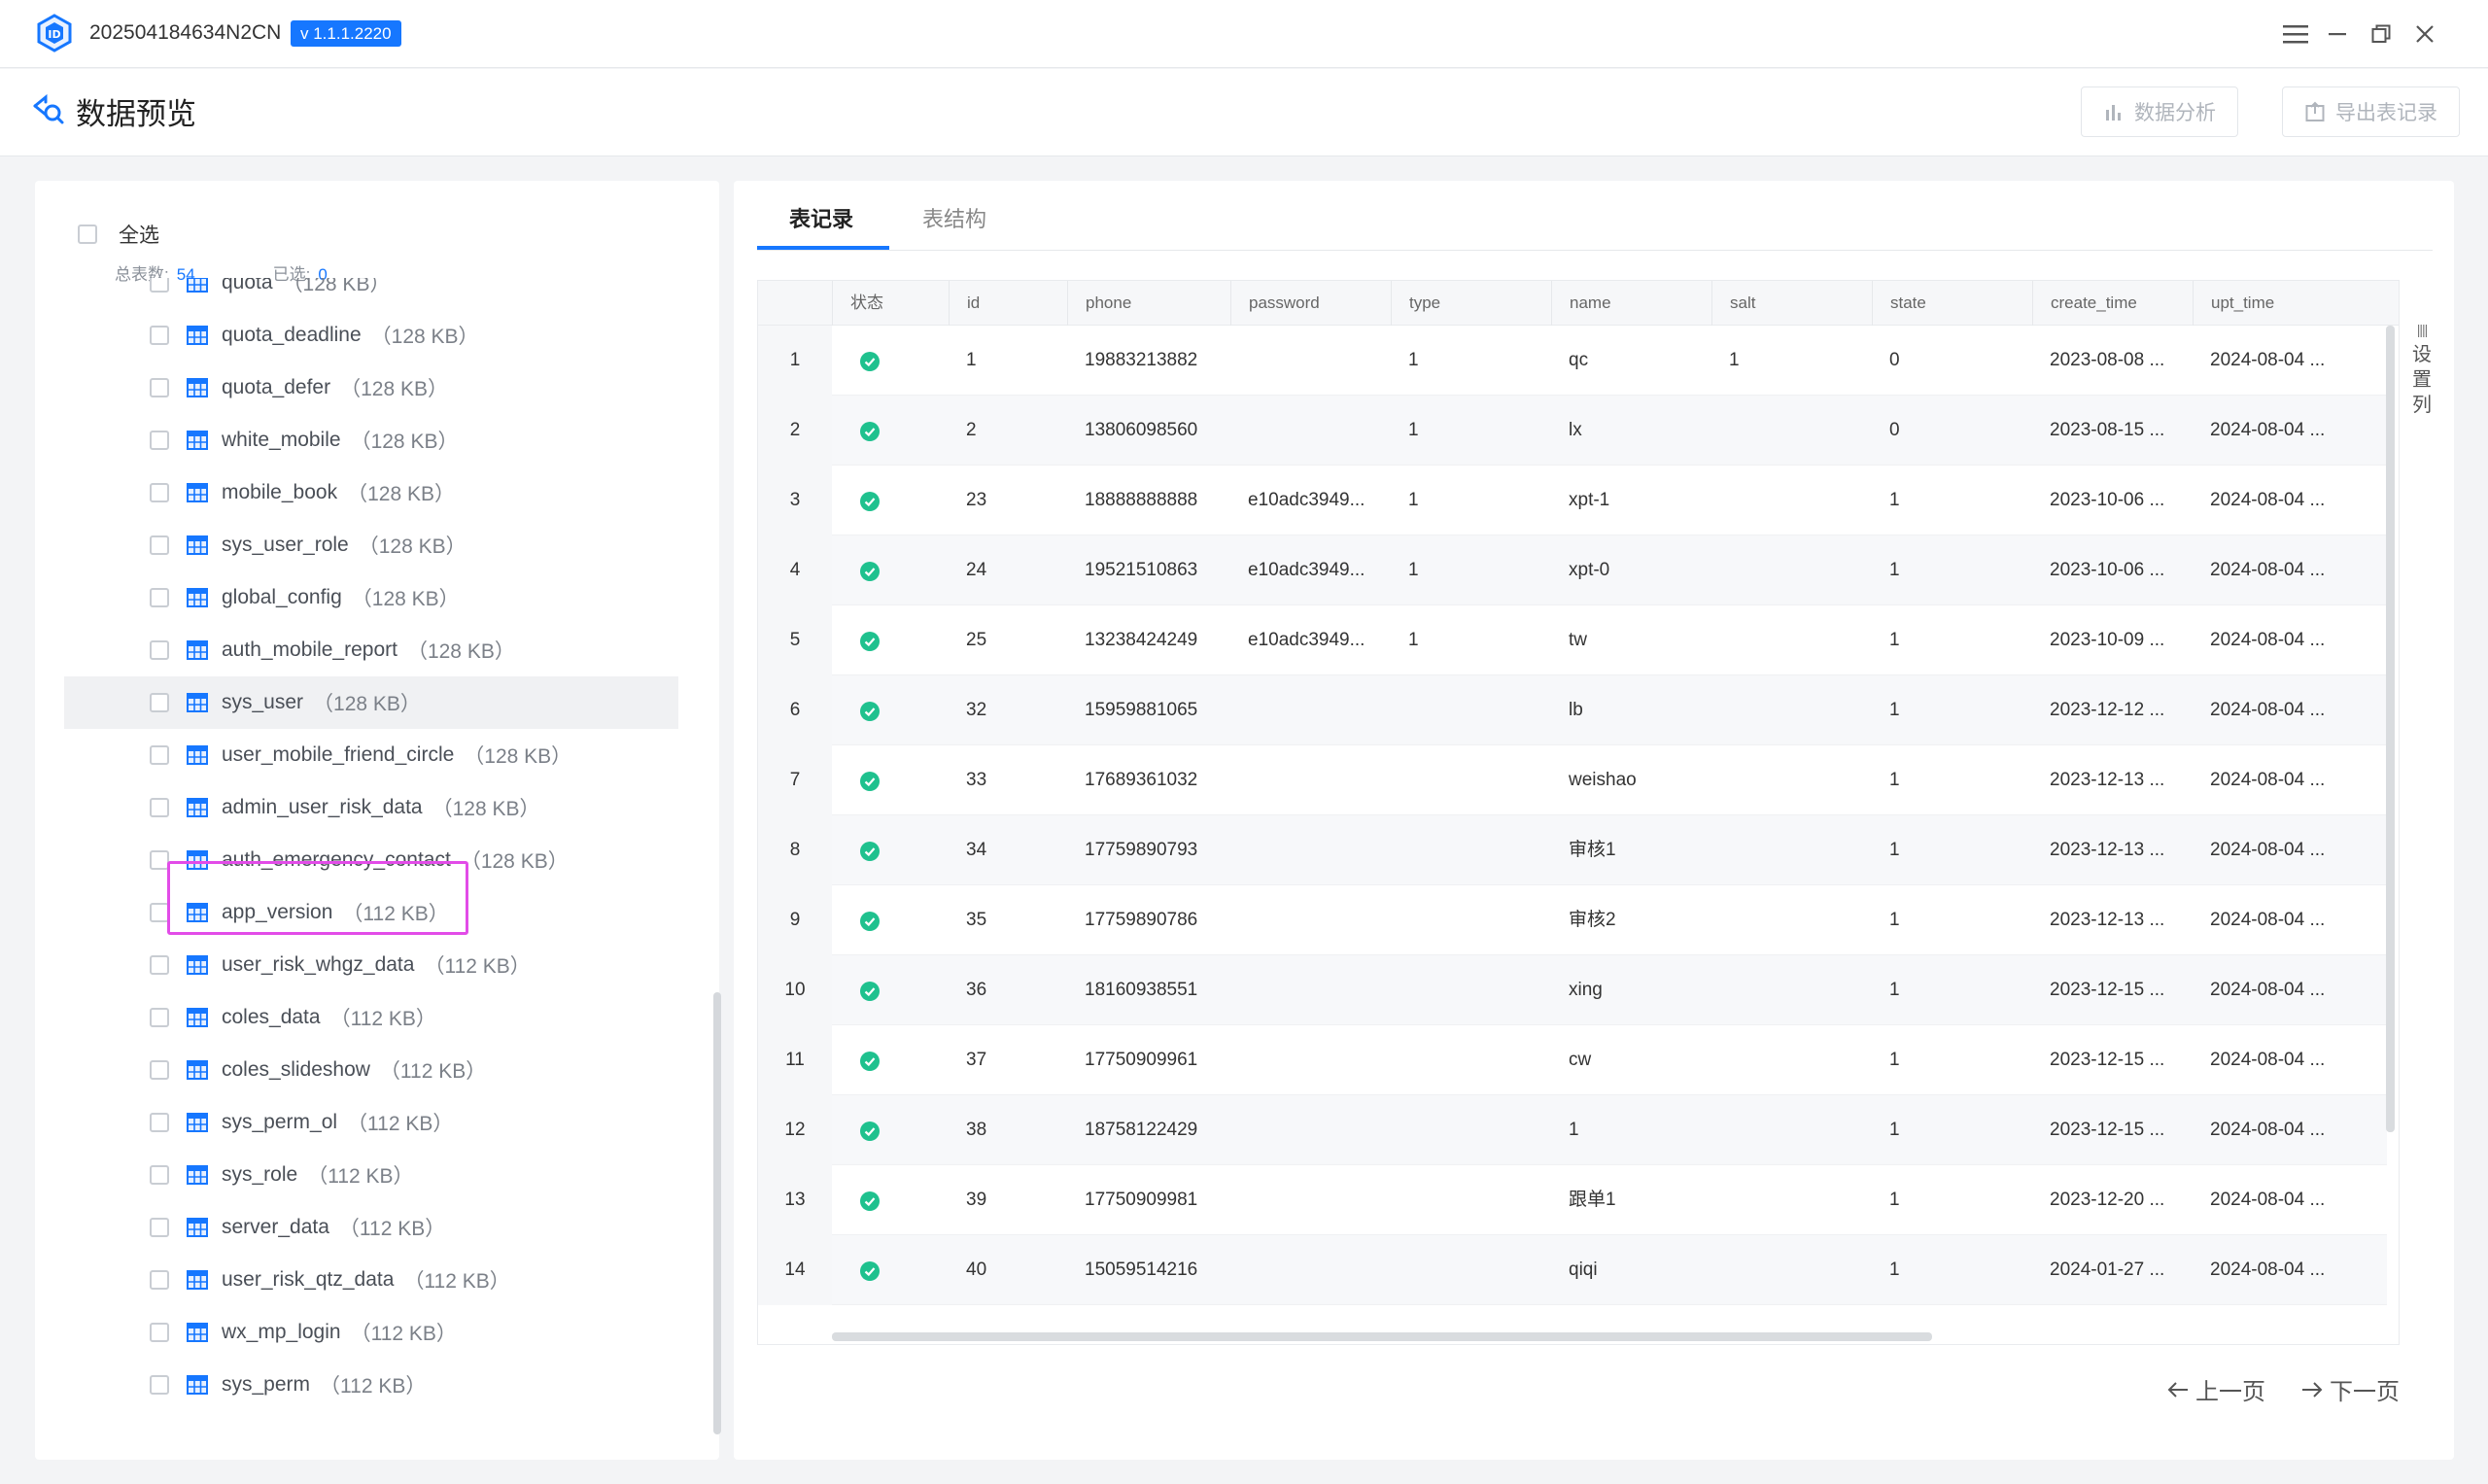  Describe the element at coordinates (1148, 303) in the screenshot. I see `column-header-phone: phone` at that location.